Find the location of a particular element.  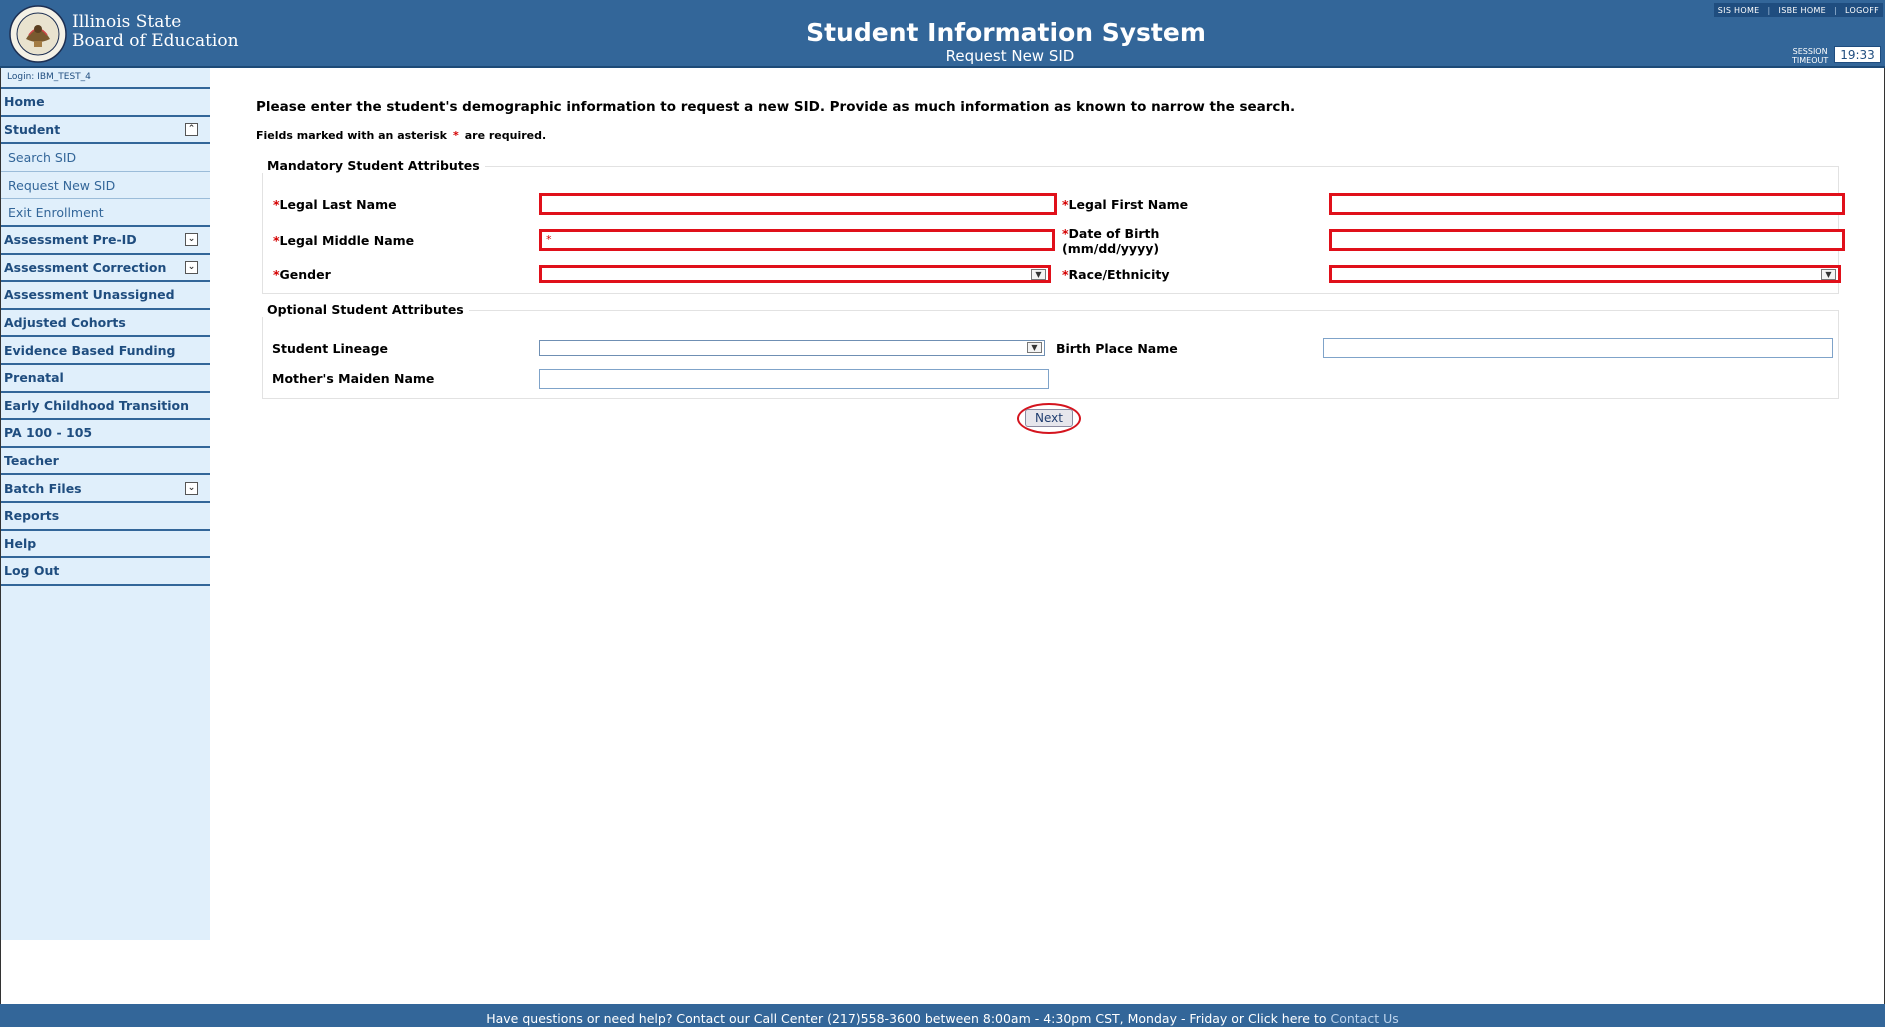

login-info: Login: IBM_TEST_4 is located at coordinates (105, 78).